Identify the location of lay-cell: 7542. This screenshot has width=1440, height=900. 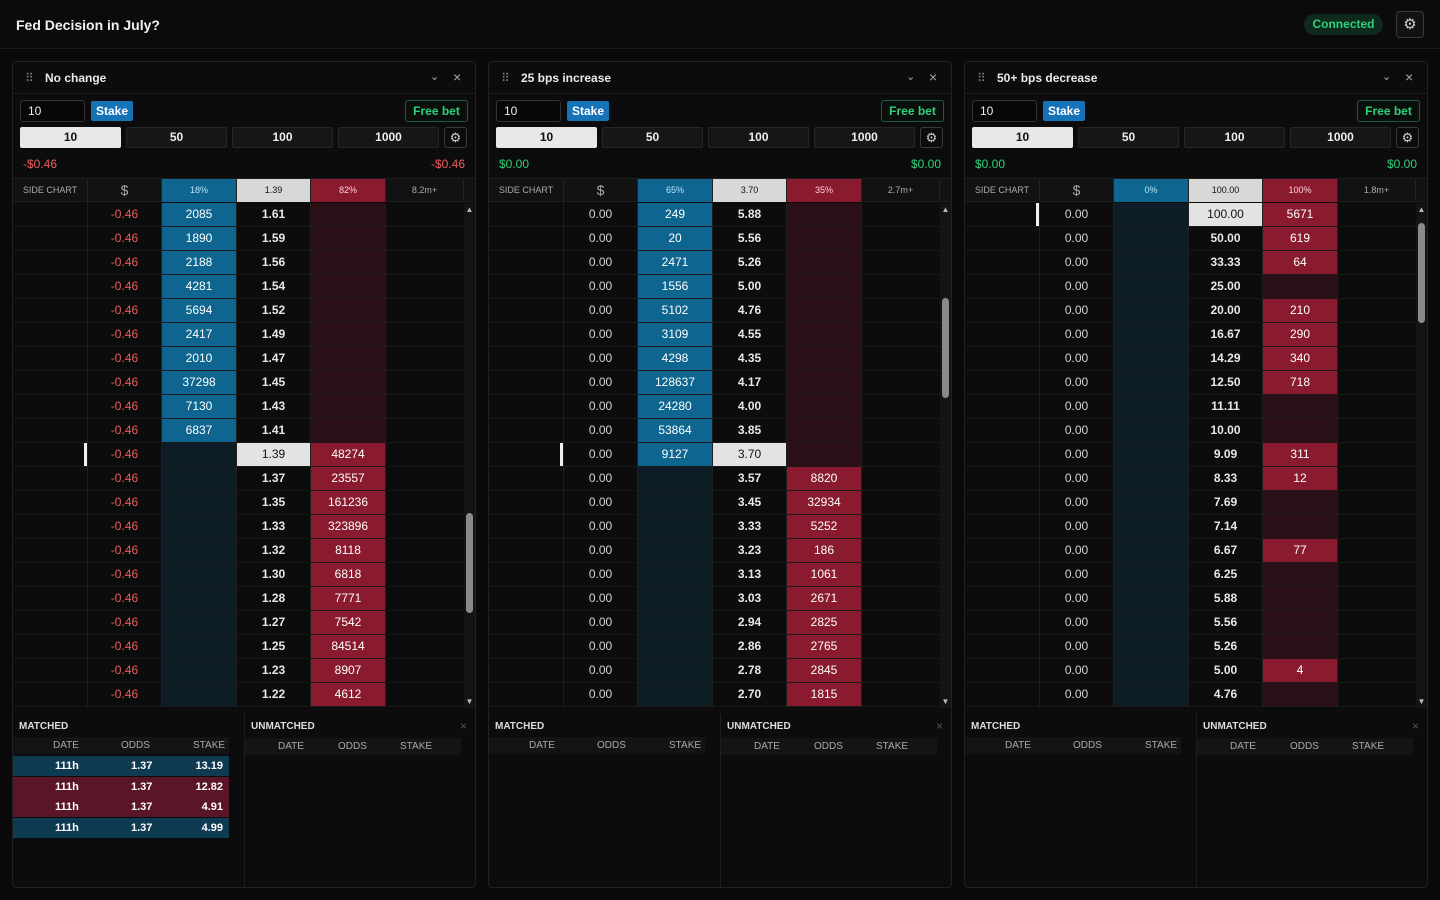
(348, 622).